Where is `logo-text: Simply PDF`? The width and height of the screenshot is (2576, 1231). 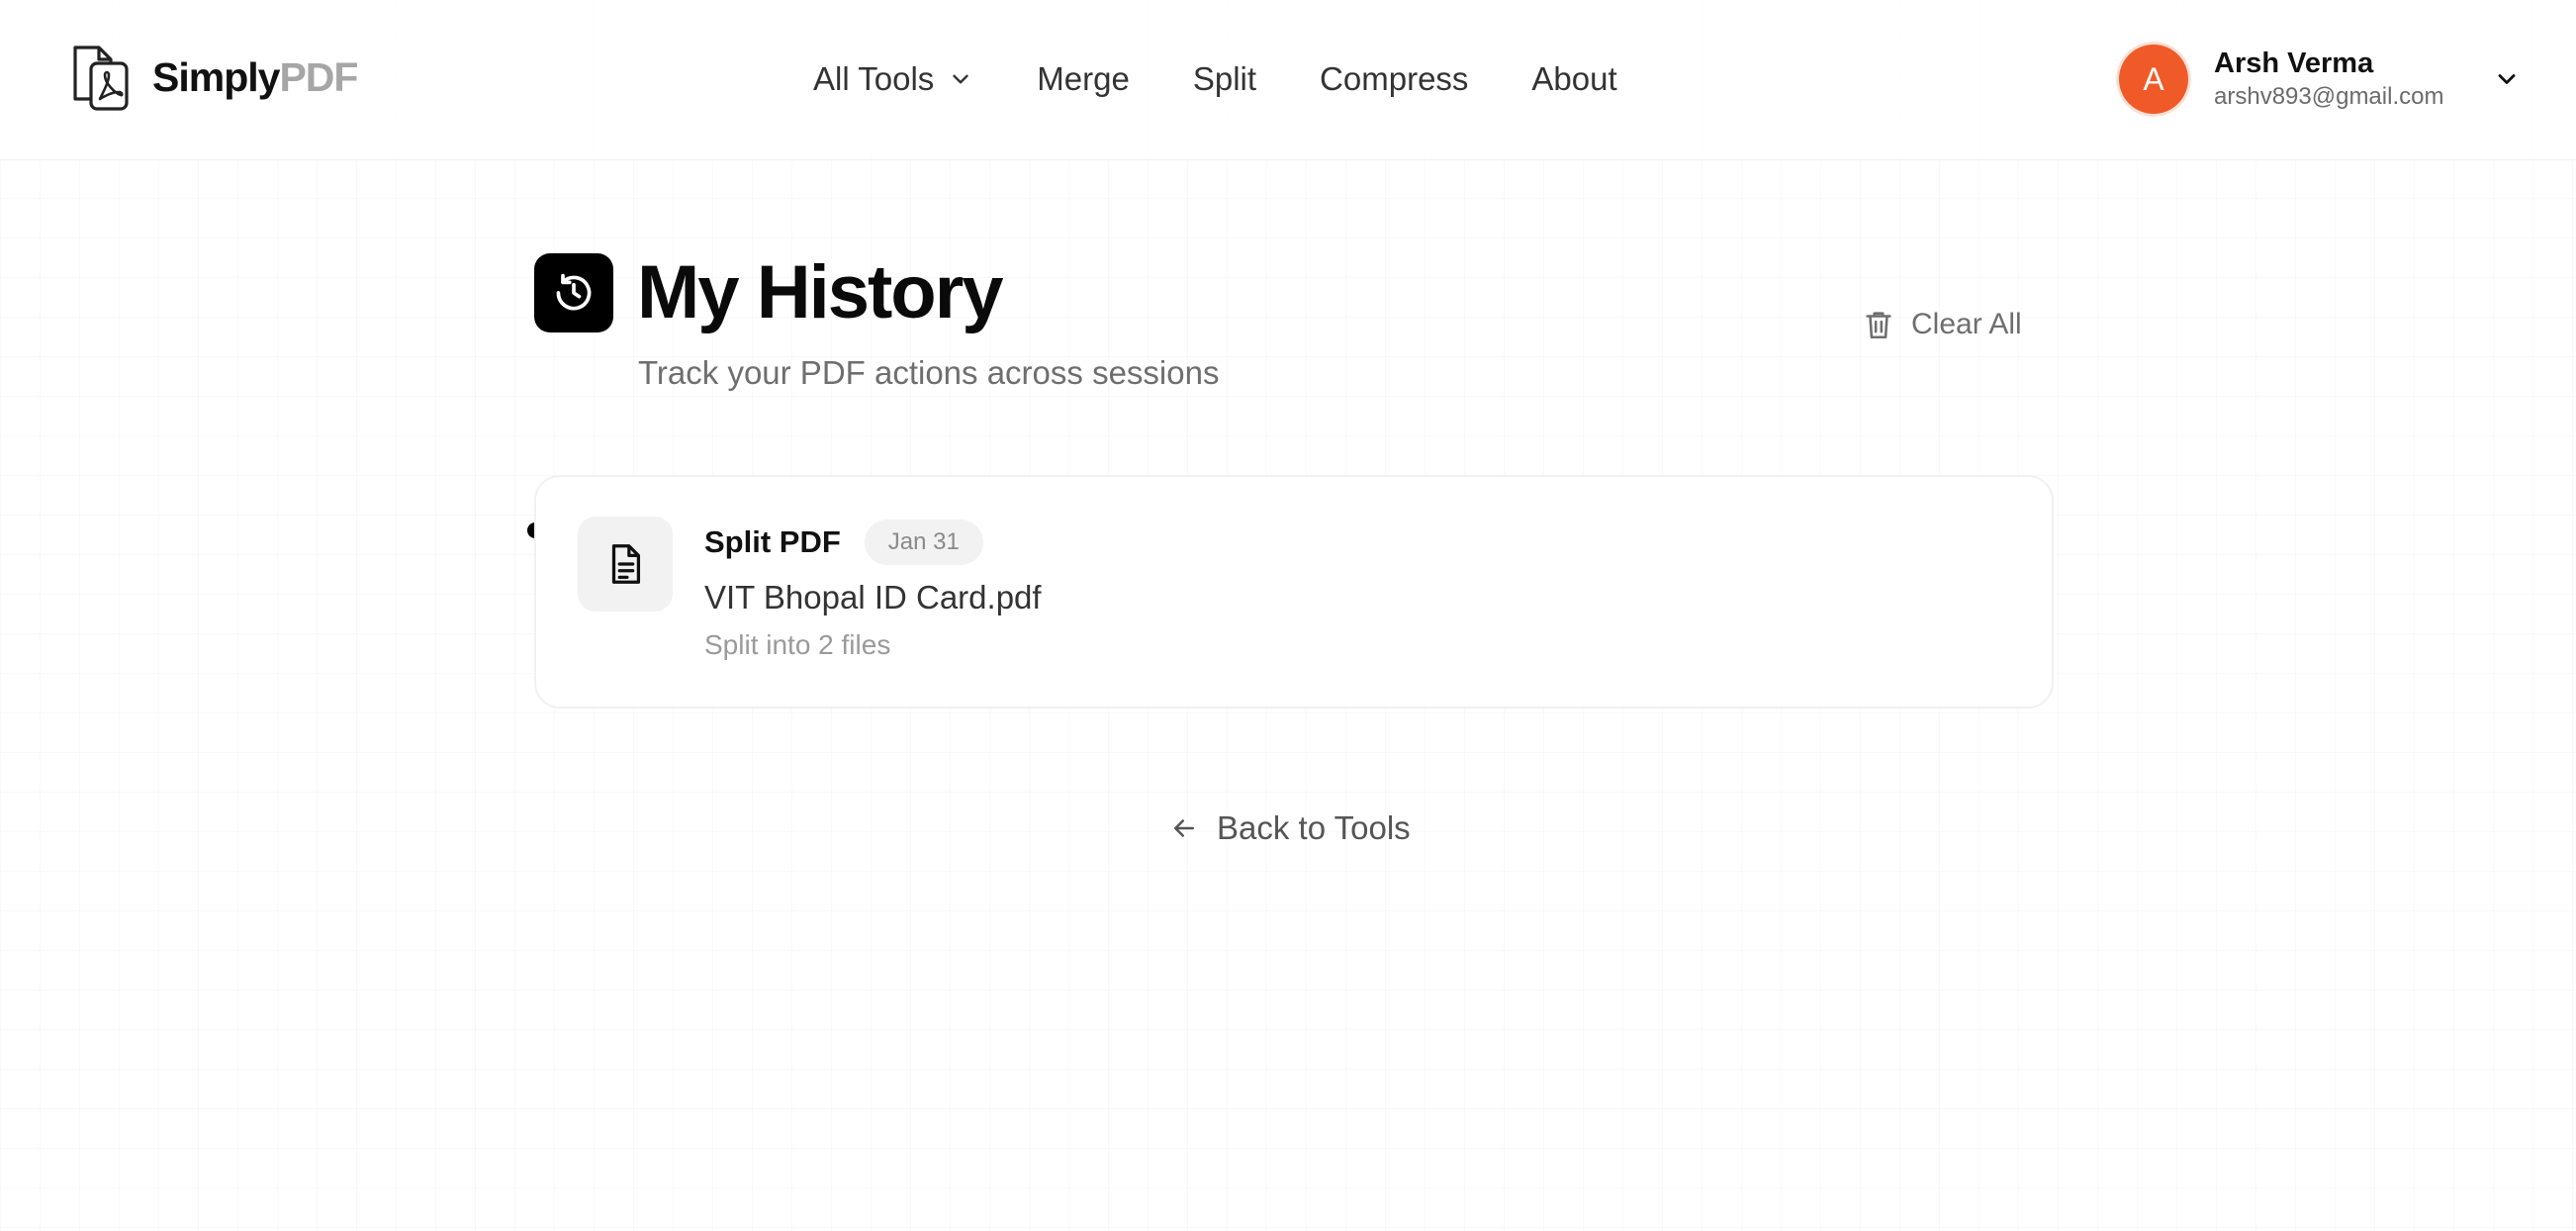
logo-text: Simply PDF is located at coordinates (255, 77).